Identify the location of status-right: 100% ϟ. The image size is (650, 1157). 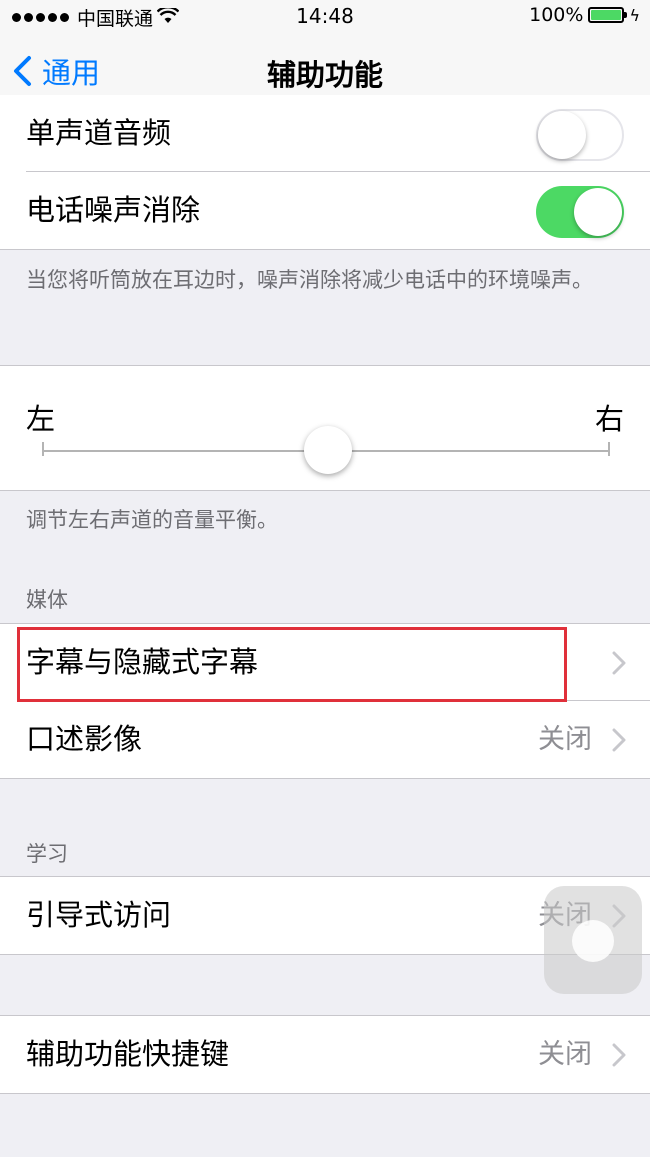
(584, 15).